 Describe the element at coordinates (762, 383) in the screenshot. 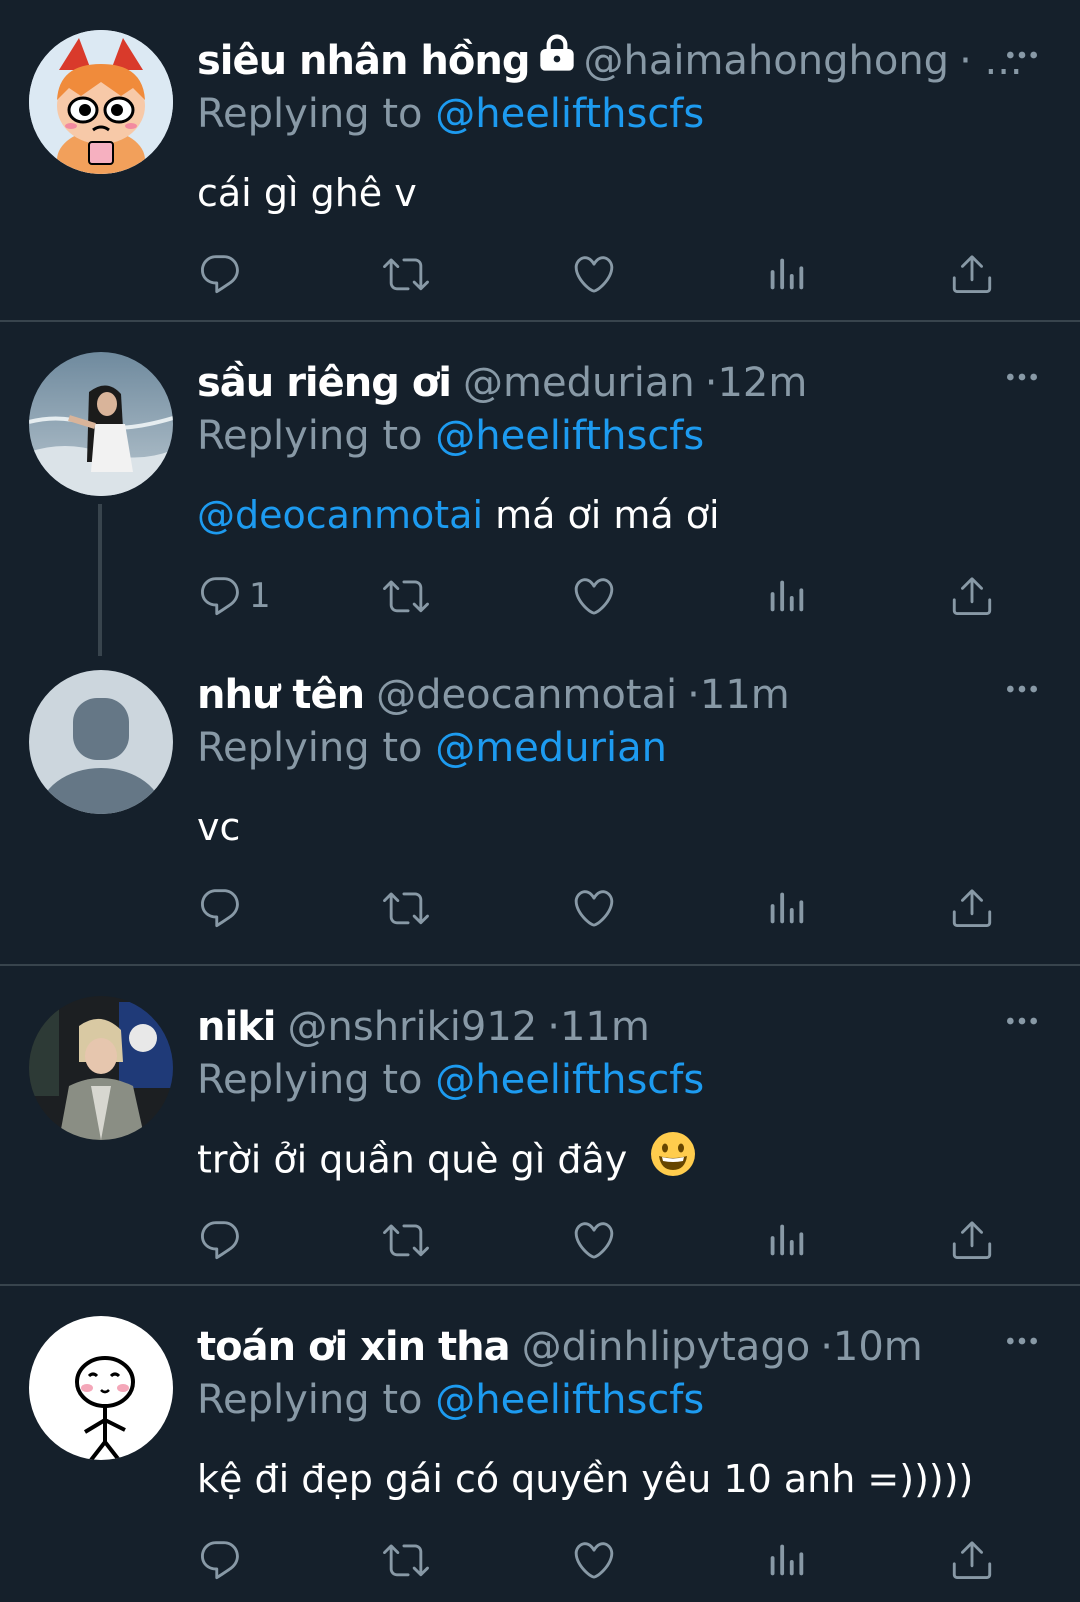

I see `timestamp: 12m` at that location.